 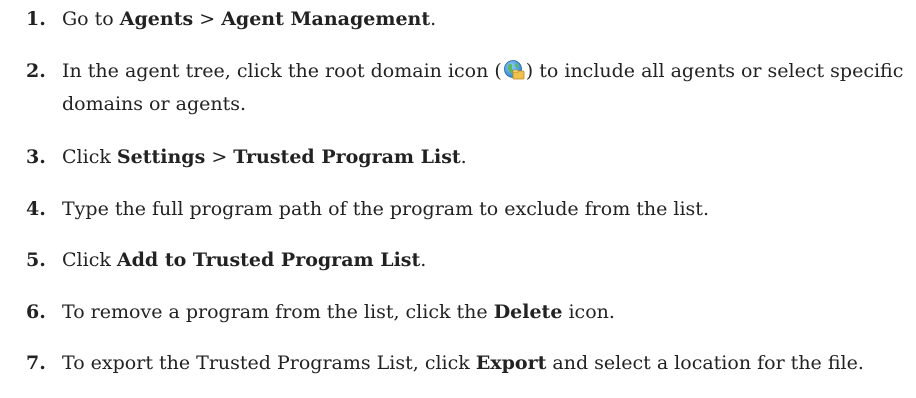 I want to click on step-text-part: icon., so click(x=588, y=312).